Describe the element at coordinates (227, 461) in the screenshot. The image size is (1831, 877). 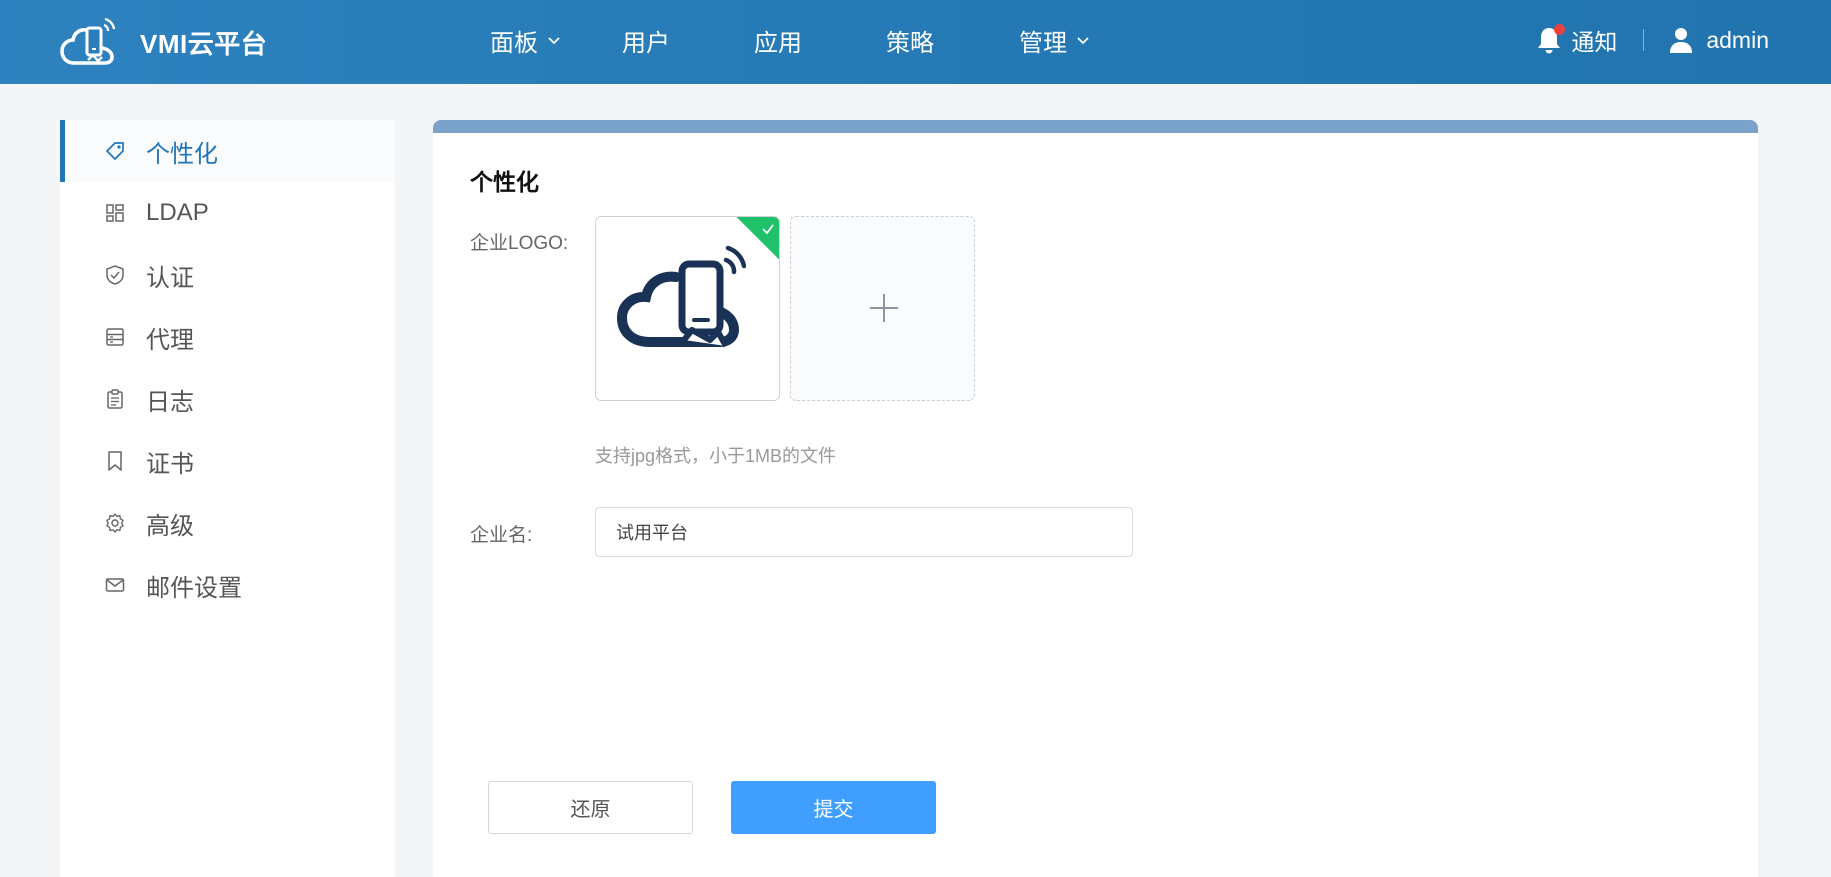
I see `sidebar-item-certificate: 证书` at that location.